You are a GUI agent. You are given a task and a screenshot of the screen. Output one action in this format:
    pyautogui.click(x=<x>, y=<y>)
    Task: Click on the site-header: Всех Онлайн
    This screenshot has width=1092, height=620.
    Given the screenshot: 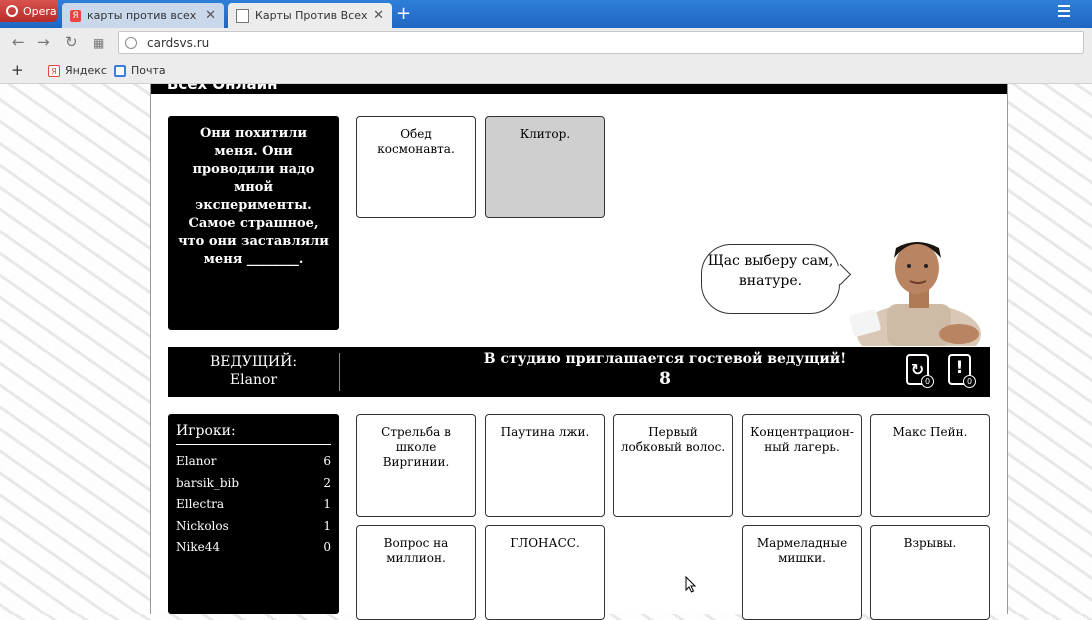 What is the action you would take?
    pyautogui.click(x=579, y=89)
    